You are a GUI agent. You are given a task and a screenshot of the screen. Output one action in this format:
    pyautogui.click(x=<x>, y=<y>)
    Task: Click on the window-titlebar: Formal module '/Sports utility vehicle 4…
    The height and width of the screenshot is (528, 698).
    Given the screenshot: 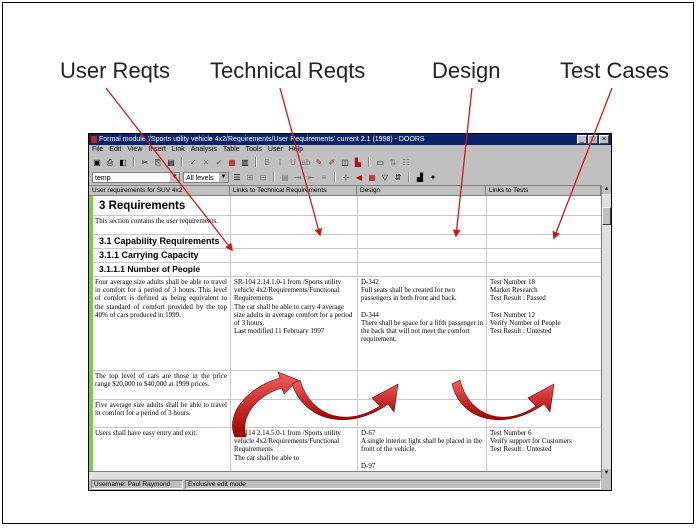 What is the action you would take?
    pyautogui.click(x=350, y=139)
    